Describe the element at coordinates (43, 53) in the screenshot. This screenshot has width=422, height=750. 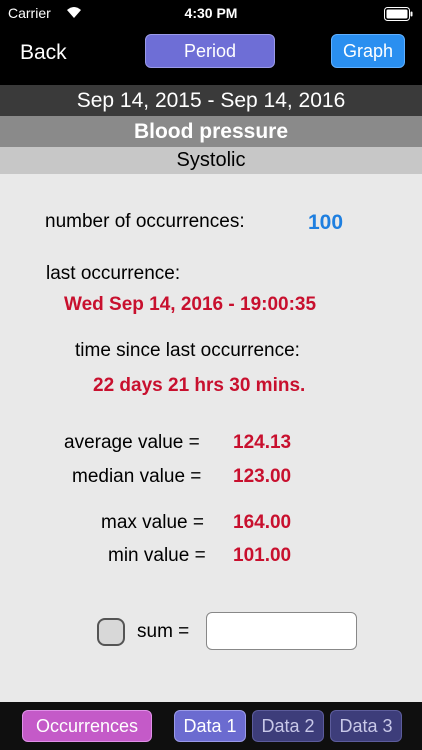
I see `back-button: Back` at that location.